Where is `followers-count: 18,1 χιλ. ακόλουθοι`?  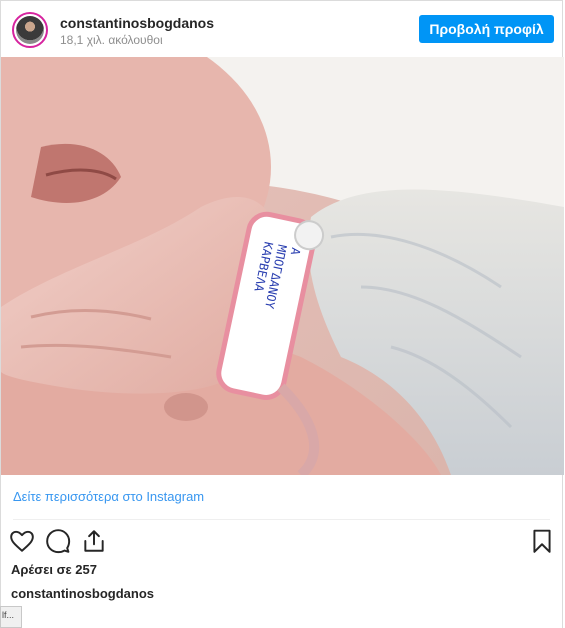
followers-count: 18,1 χιλ. ακόλουθοι is located at coordinates (111, 40).